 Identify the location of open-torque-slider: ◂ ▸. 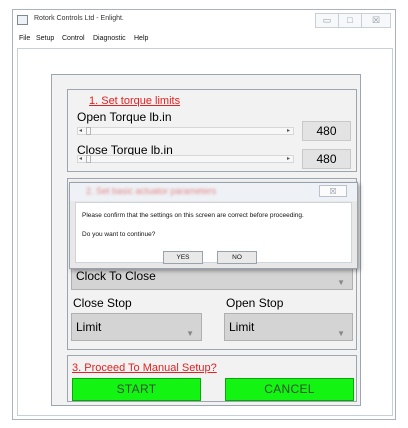
(185, 131).